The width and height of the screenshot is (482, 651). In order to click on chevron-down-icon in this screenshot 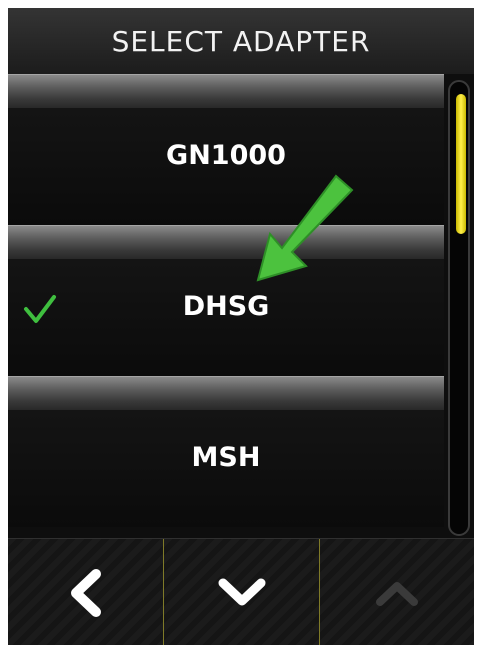, I will do `click(241, 591)`.